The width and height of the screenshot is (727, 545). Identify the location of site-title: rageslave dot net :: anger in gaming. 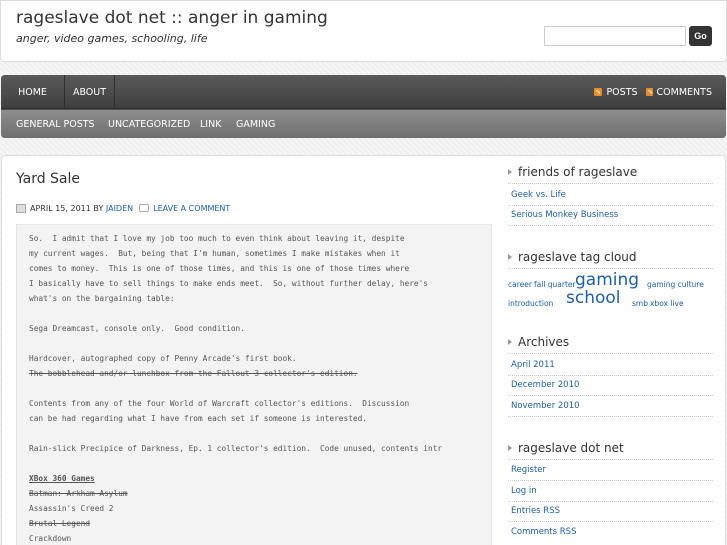
(172, 18).